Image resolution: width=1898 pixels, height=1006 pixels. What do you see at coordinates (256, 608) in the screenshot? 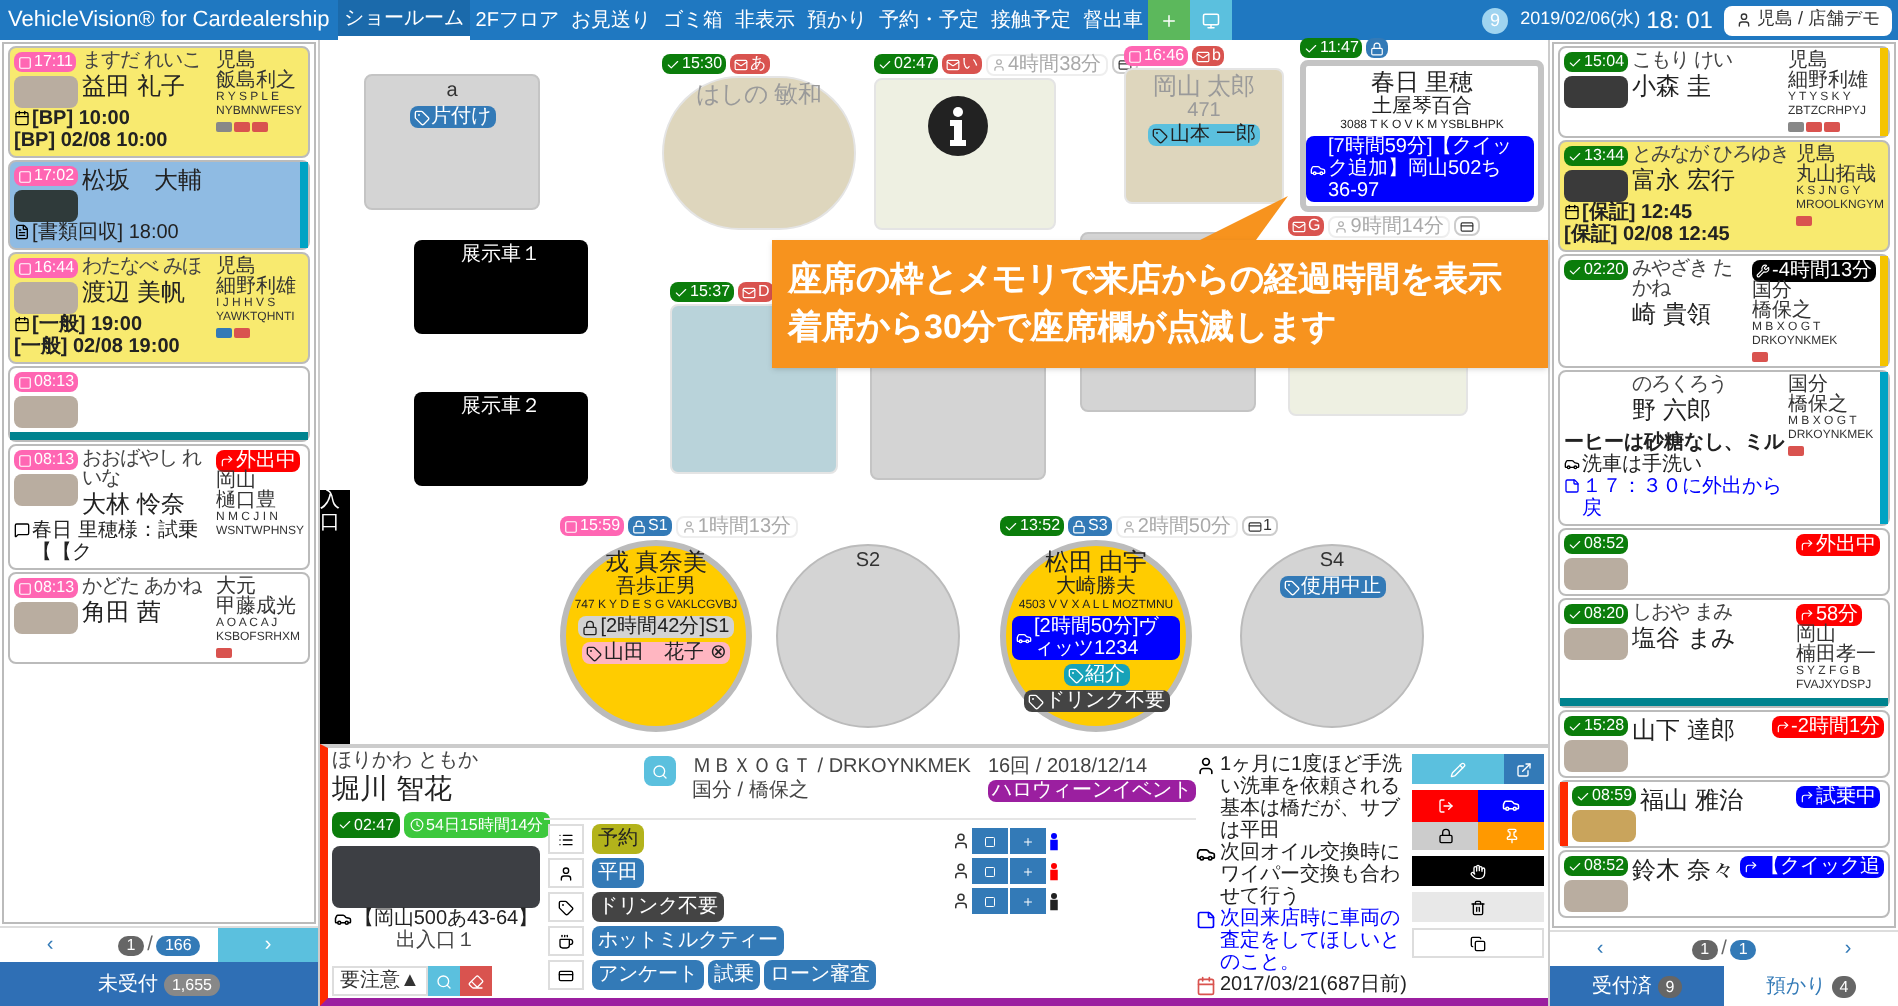
I see `staff-name: 甲藤成光` at bounding box center [256, 608].